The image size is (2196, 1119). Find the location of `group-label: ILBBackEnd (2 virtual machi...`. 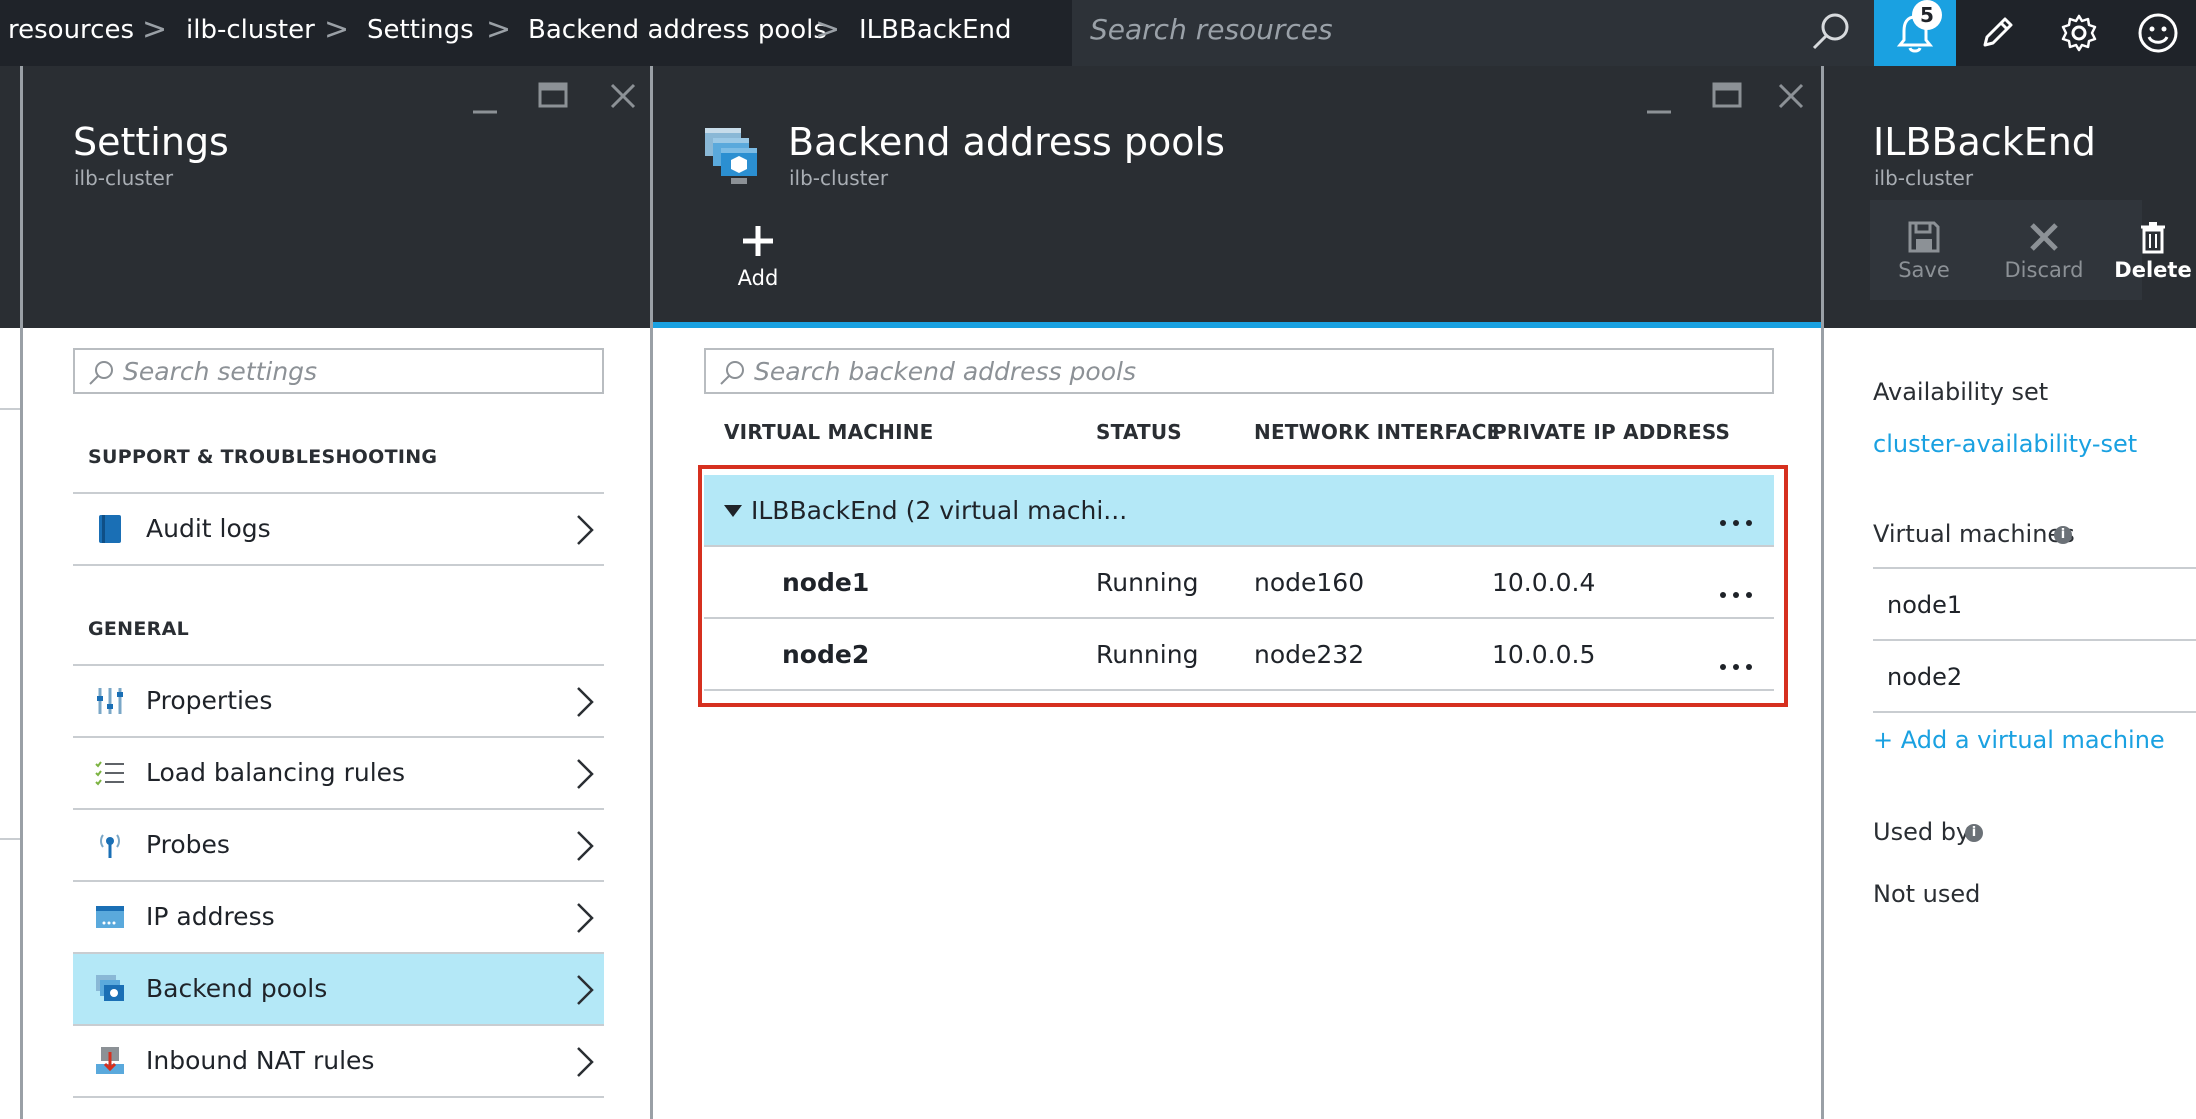

group-label: ILBBackEnd (2 virtual machi... is located at coordinates (939, 510).